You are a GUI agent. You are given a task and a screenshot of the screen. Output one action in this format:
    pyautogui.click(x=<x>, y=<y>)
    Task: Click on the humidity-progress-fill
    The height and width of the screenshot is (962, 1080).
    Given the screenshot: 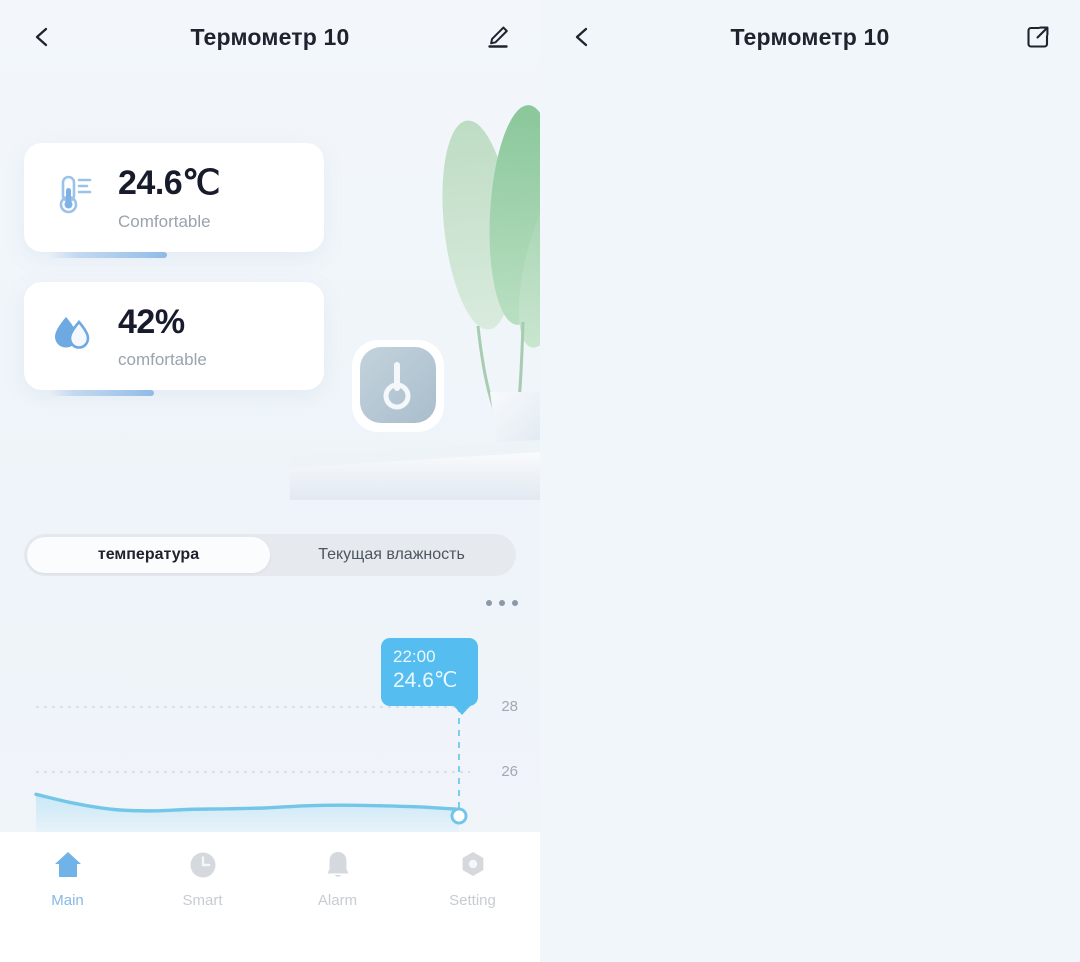 What is the action you would take?
    pyautogui.click(x=102, y=393)
    